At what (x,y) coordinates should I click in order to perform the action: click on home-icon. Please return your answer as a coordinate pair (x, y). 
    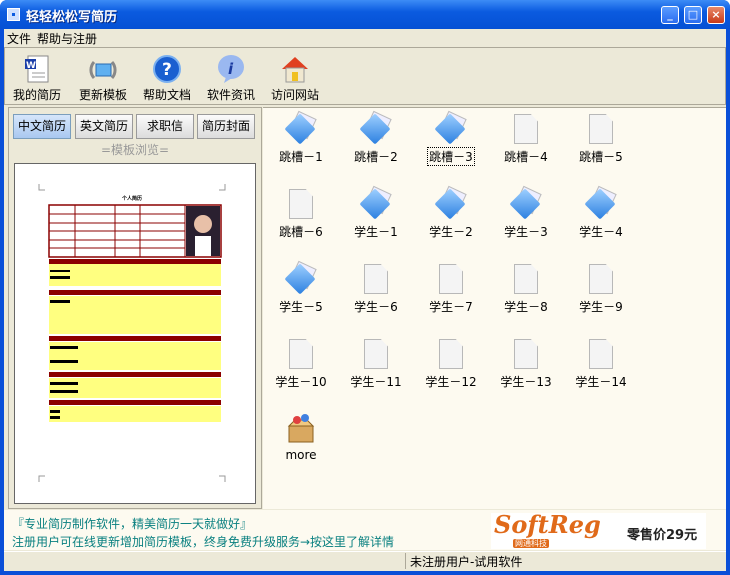
    Looking at the image, I should click on (295, 69).